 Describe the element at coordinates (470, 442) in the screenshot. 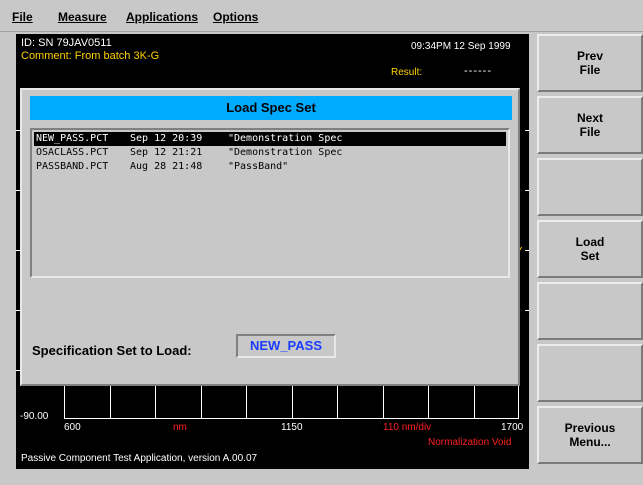

I see `normalization-status: Normalization Void` at that location.